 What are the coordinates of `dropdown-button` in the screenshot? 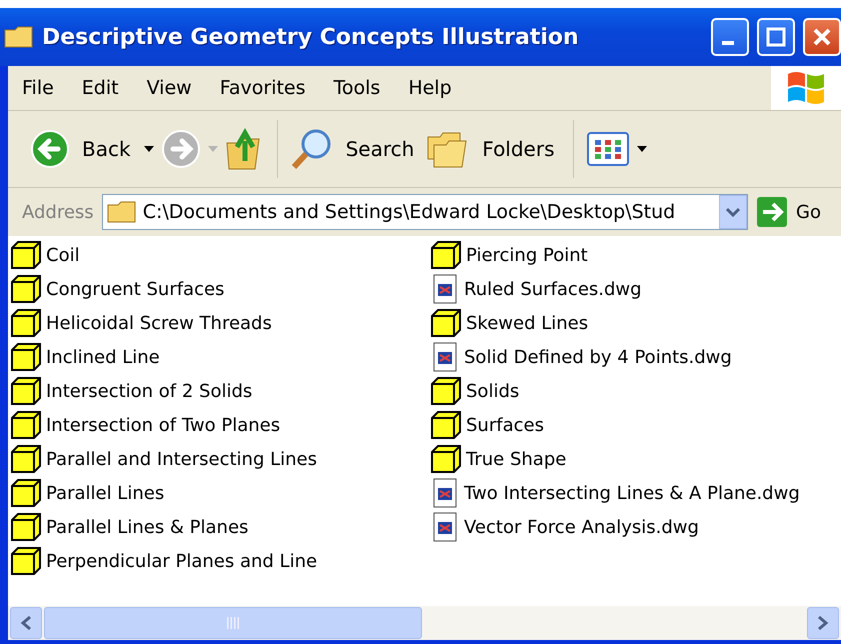 It's located at (733, 212).